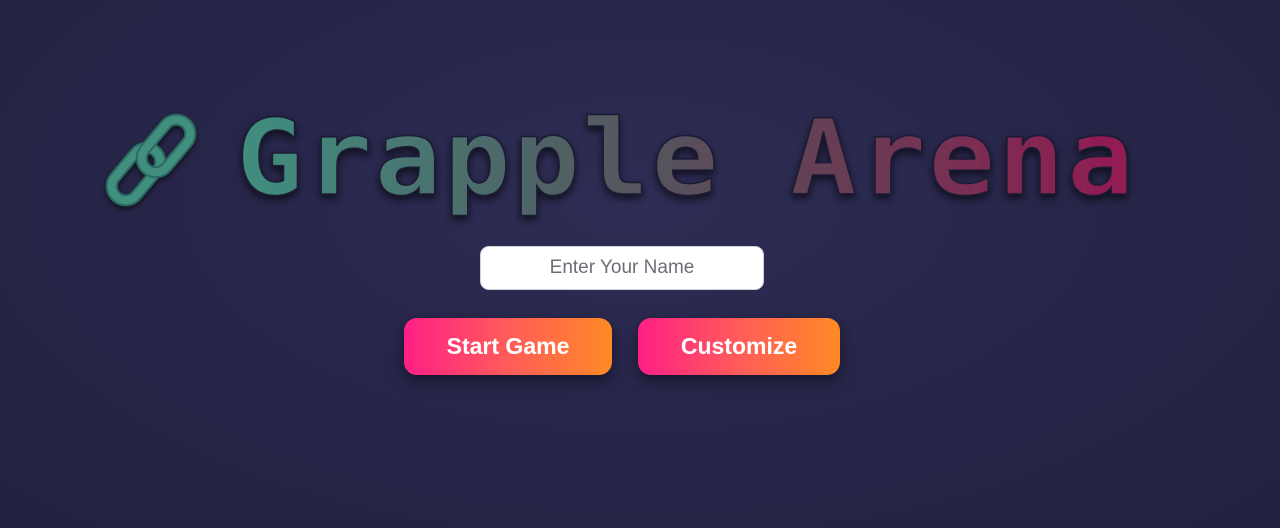 The width and height of the screenshot is (1280, 528). What do you see at coordinates (622, 268) in the screenshot?
I see `player-name-input` at bounding box center [622, 268].